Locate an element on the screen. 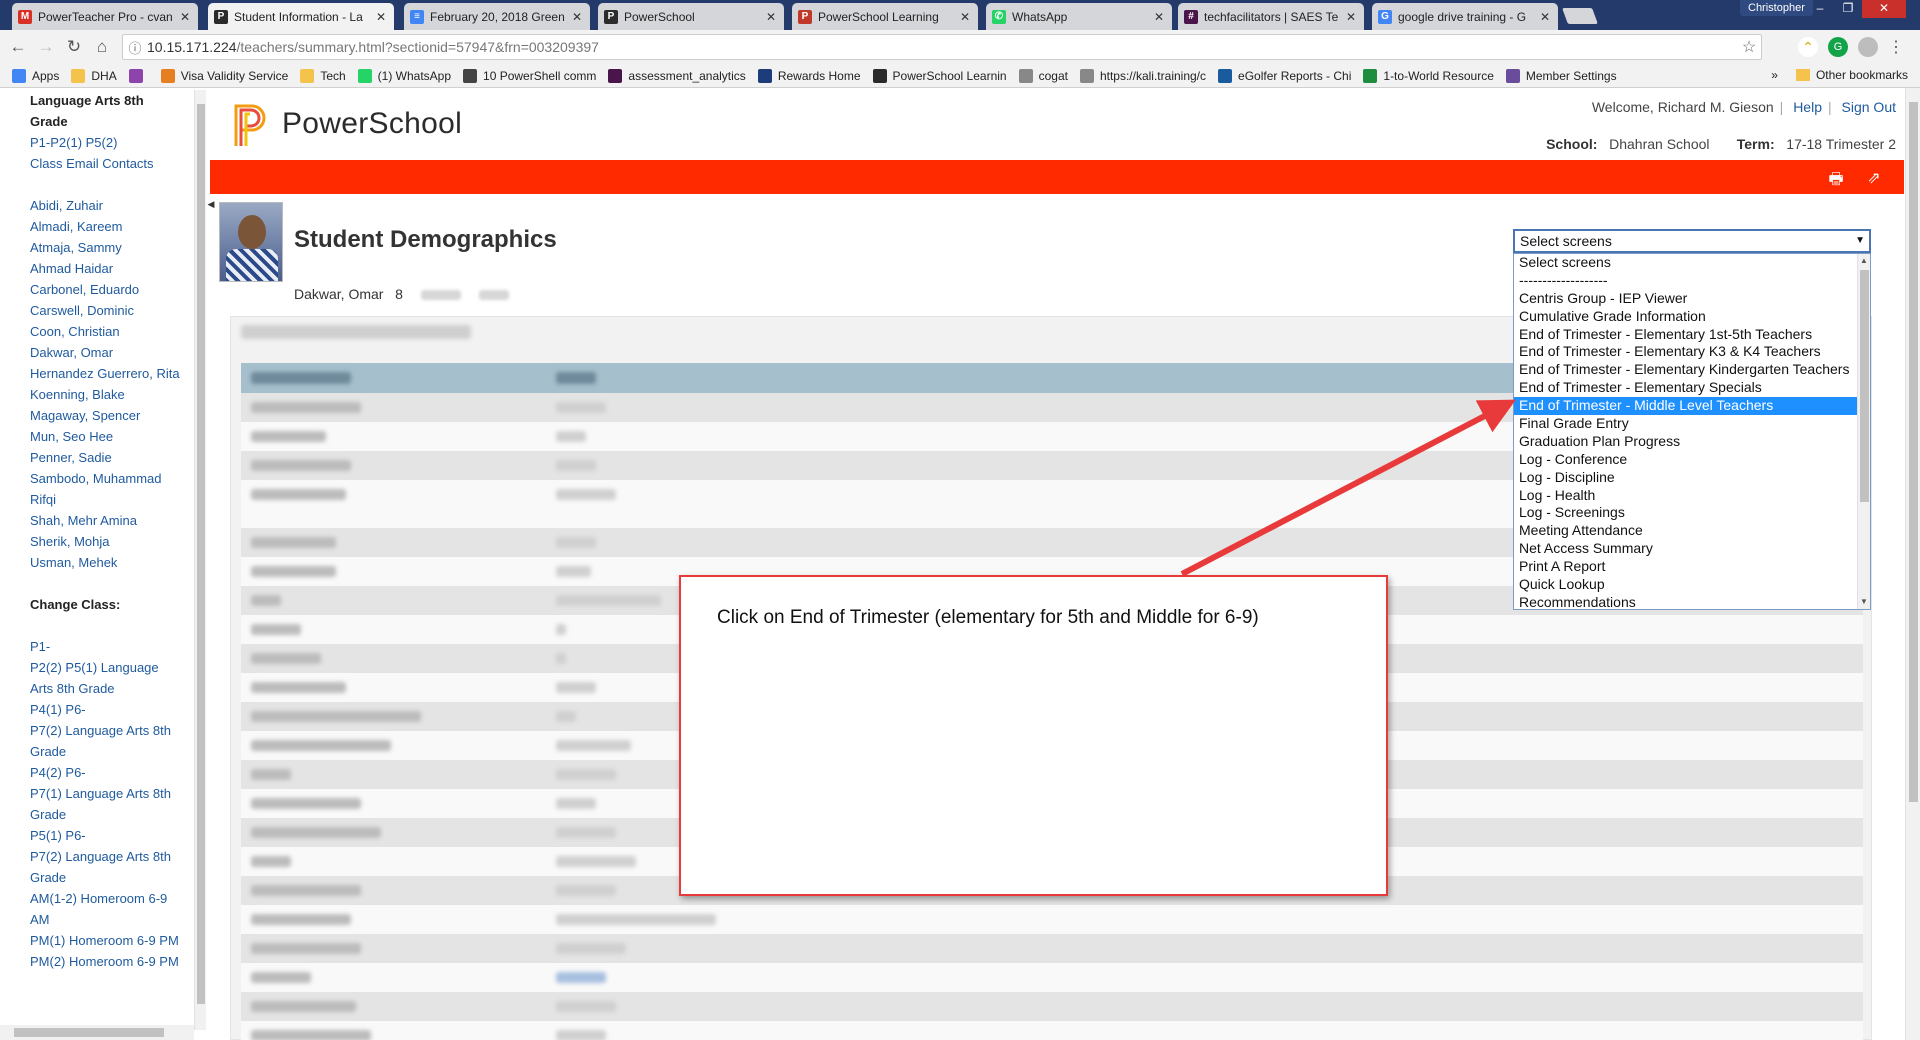 The image size is (1920, 1040). browser-tab: # techfacilitators | SAES Te ✕ is located at coordinates (1271, 16).